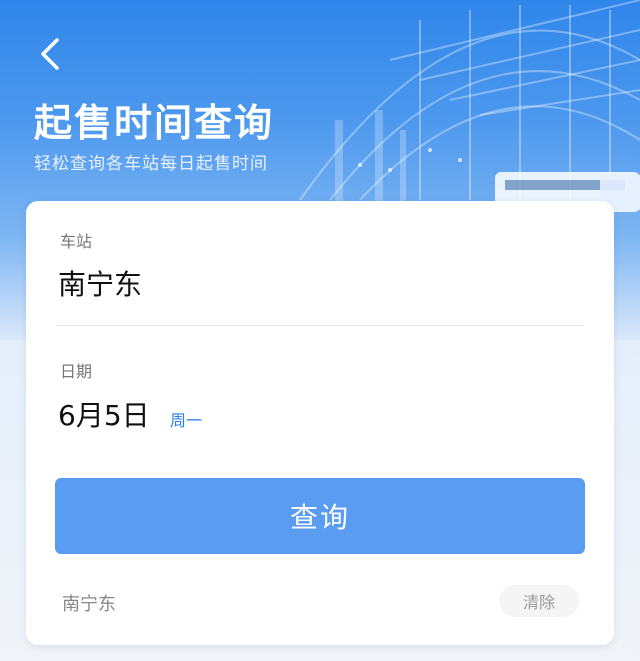  I want to click on back-button, so click(50, 54).